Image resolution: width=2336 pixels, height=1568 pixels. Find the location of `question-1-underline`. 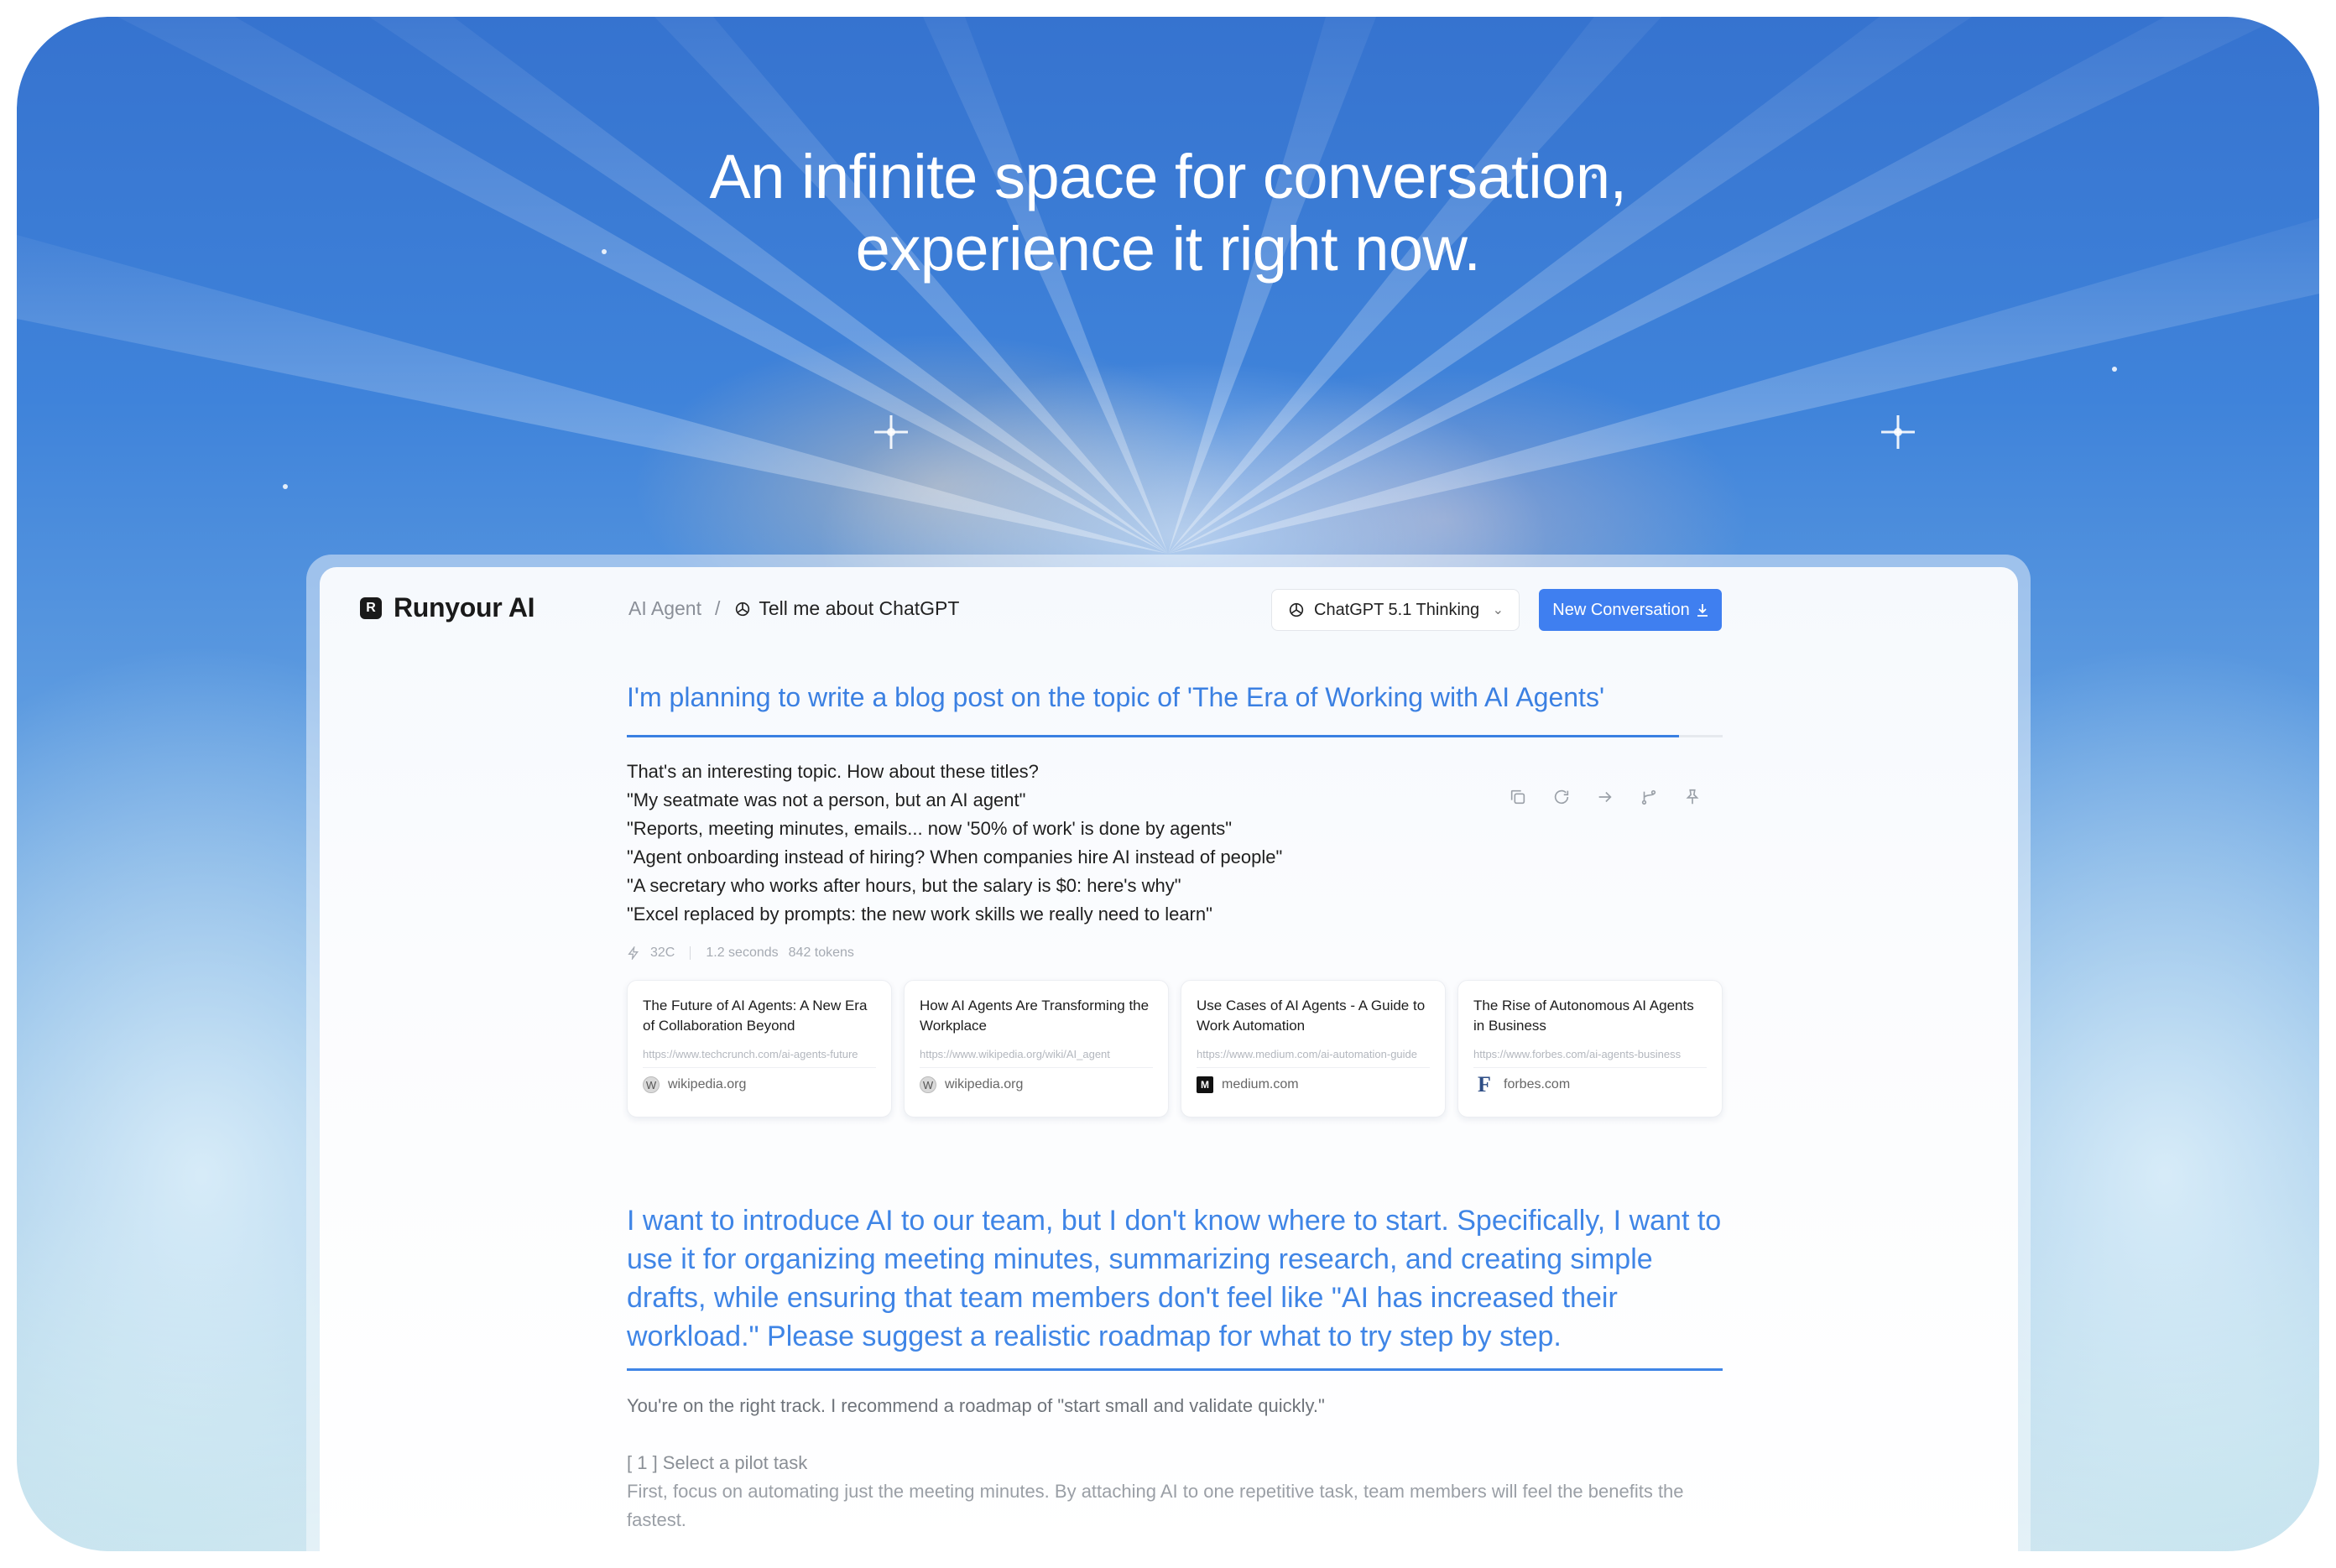

question-1-underline is located at coordinates (1175, 736).